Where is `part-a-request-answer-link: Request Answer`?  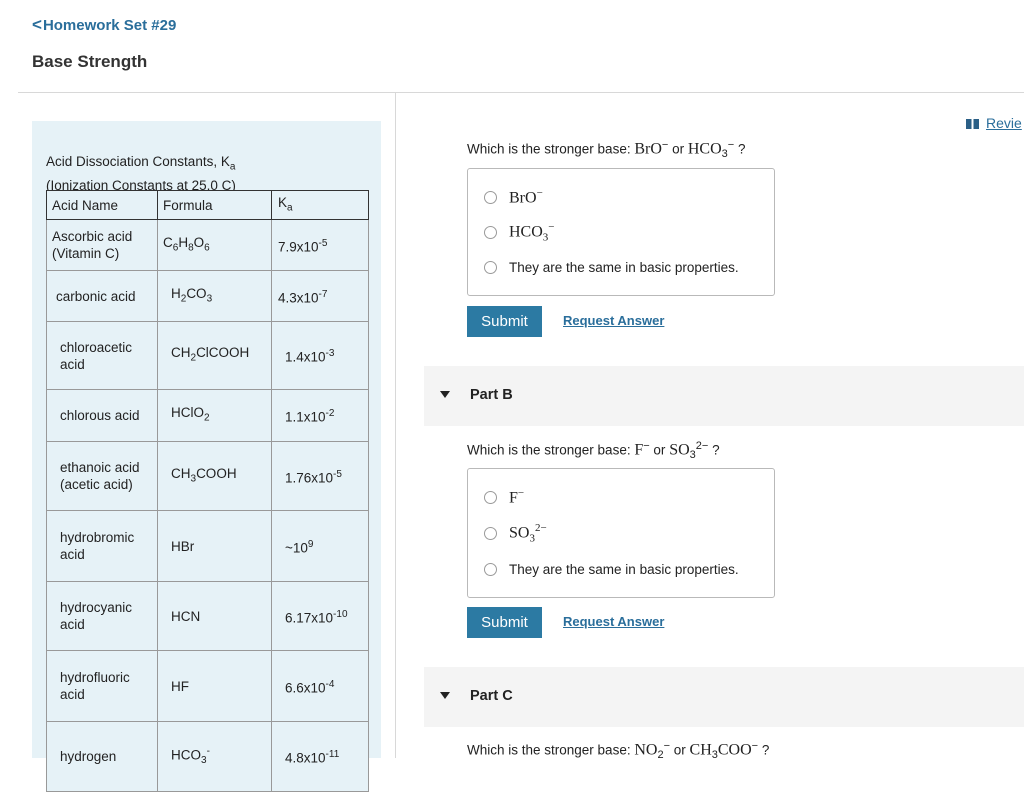
part-a-request-answer-link: Request Answer is located at coordinates (613, 320).